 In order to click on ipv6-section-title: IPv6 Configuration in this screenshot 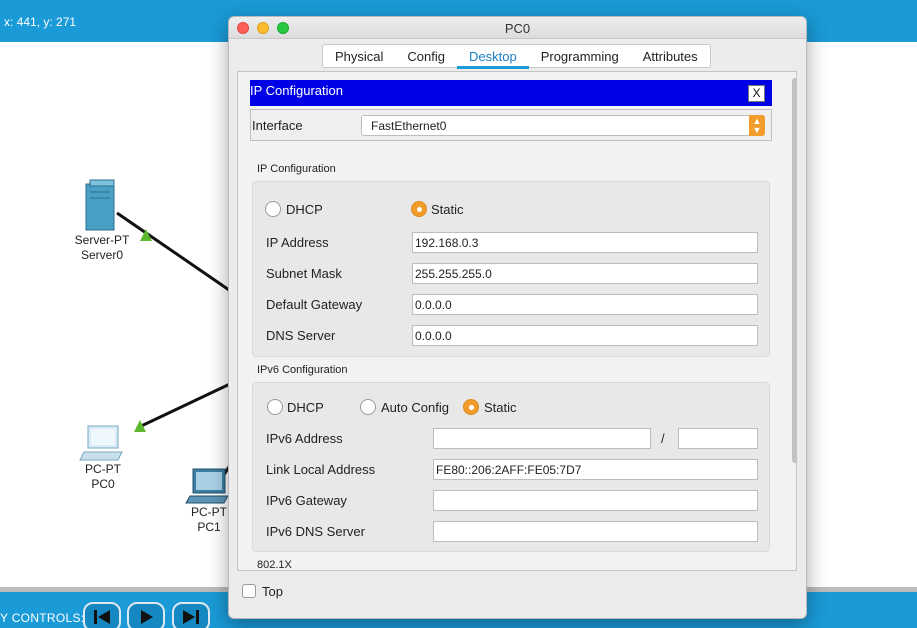, I will do `click(302, 370)`.